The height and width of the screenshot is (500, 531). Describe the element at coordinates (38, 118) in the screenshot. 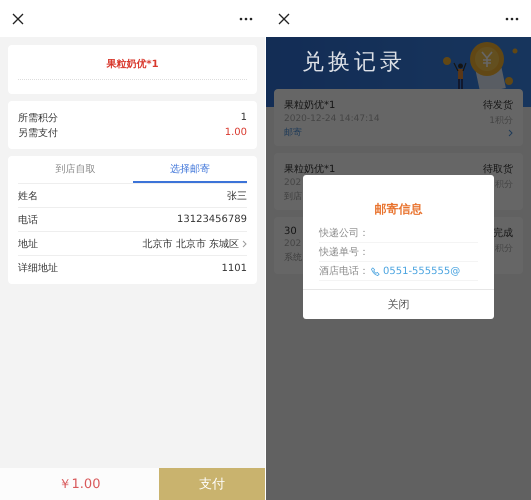

I see `cost-label: 所需积分` at that location.